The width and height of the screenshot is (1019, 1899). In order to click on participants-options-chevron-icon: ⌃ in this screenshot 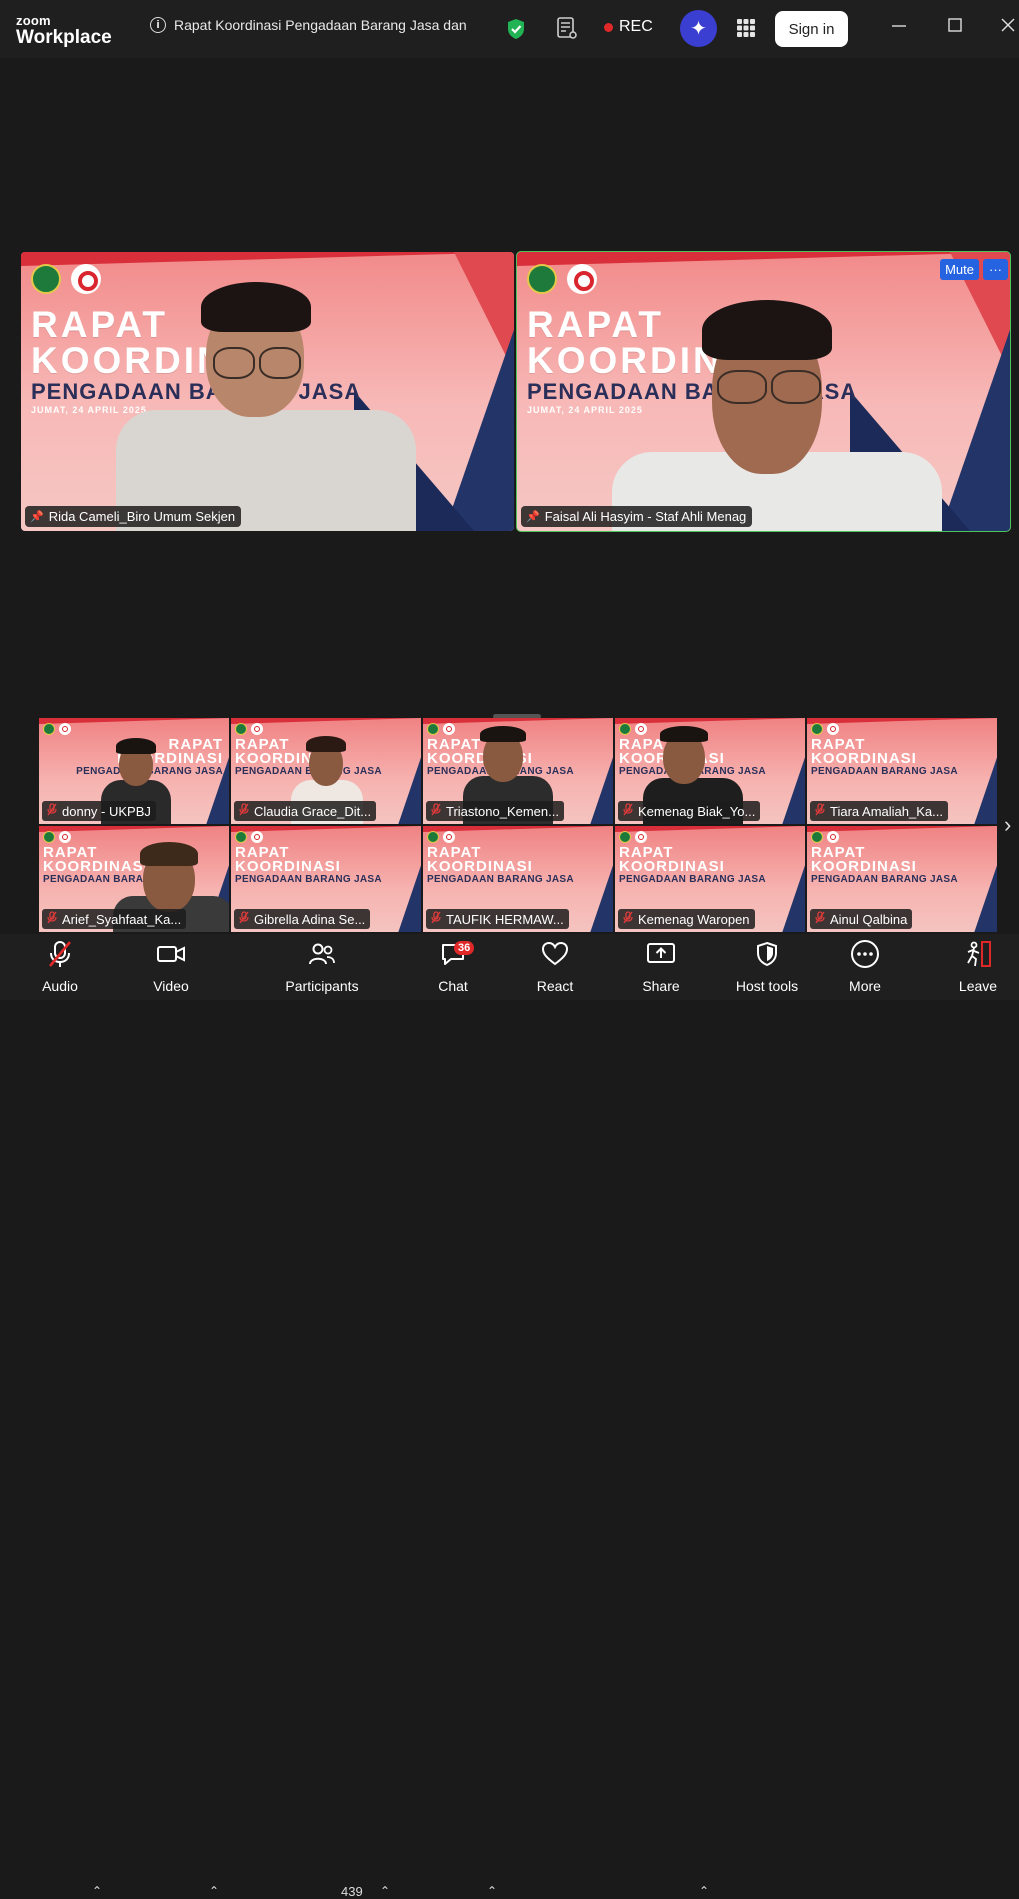, I will do `click(385, 1891)`.